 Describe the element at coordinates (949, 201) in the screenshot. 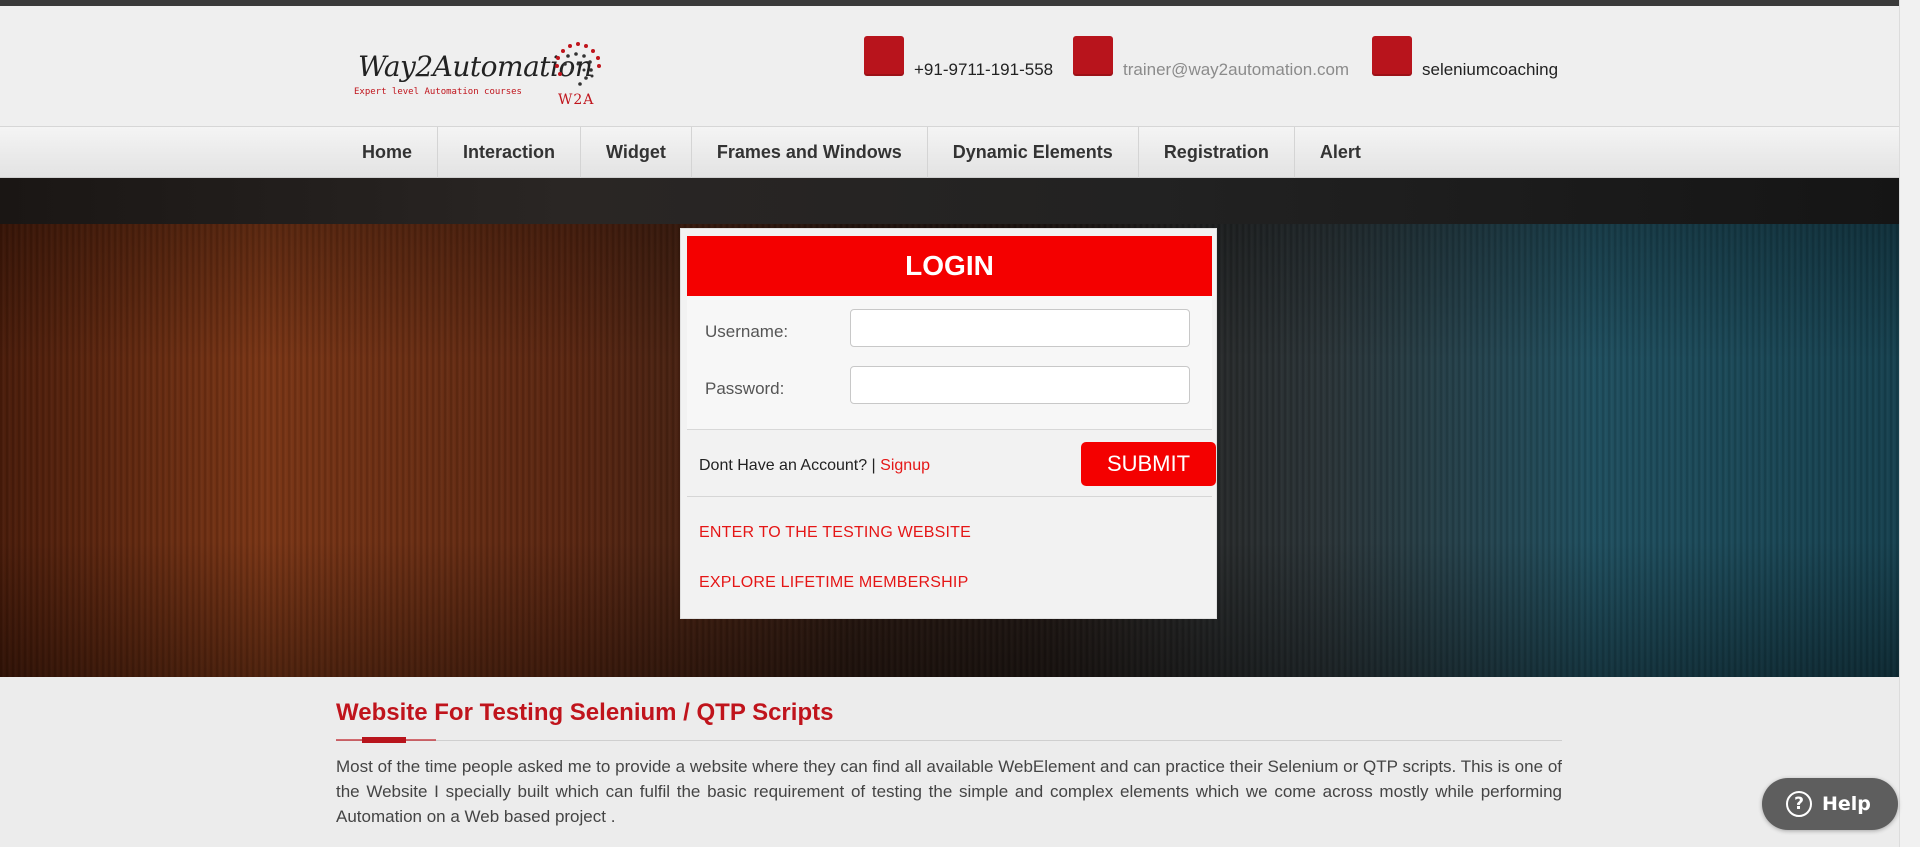

I see `banner-strip` at that location.